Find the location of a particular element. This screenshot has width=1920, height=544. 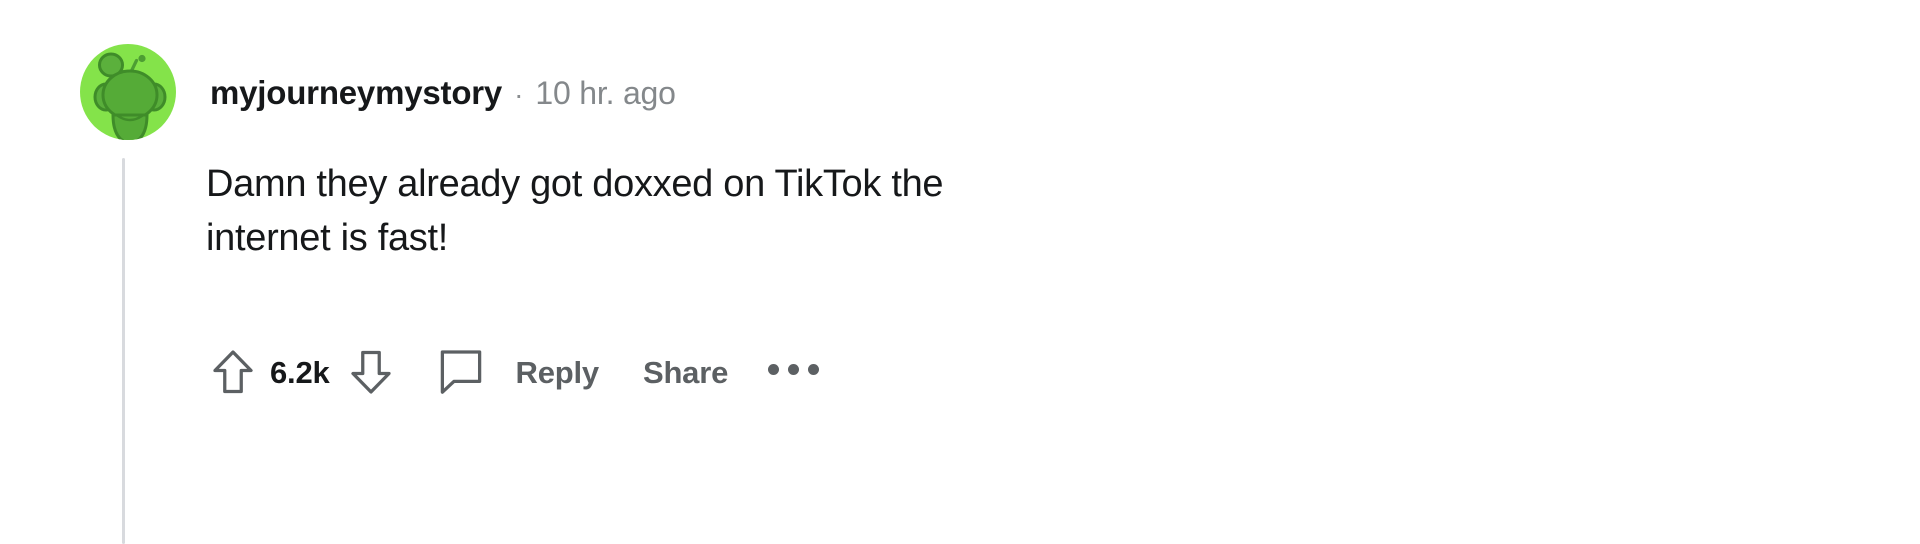

comment-timestamp: 10 hr. ago is located at coordinates (605, 93).